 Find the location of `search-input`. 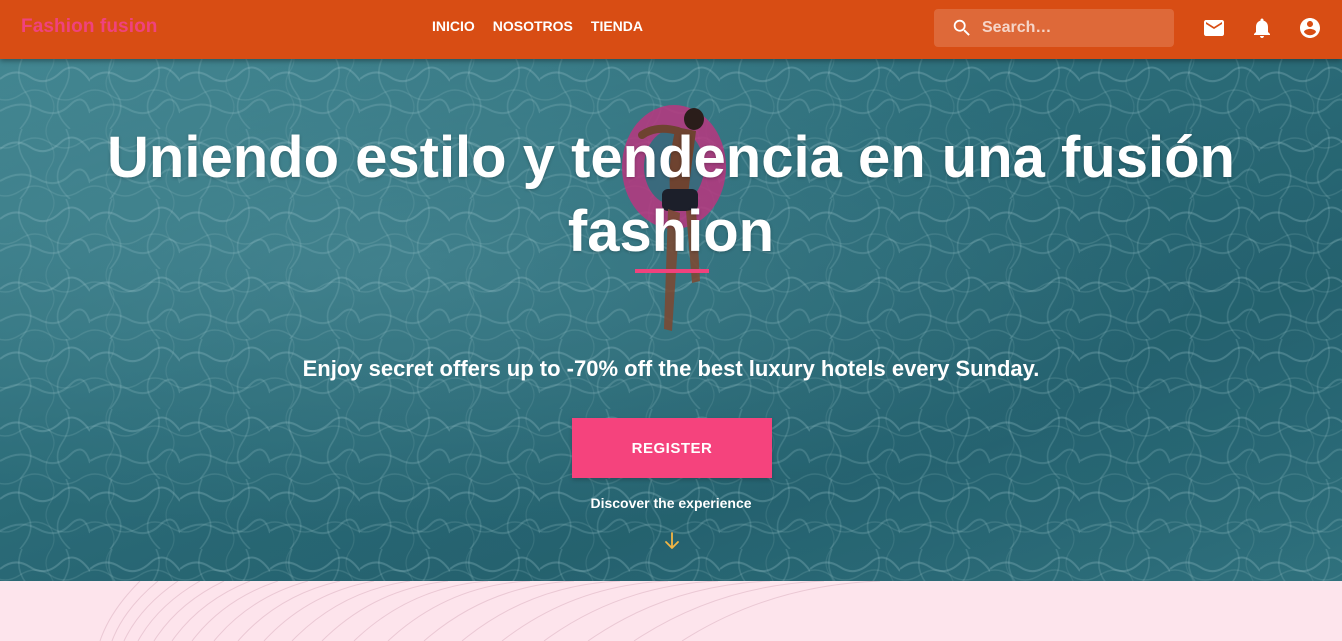

search-input is located at coordinates (1075, 28).